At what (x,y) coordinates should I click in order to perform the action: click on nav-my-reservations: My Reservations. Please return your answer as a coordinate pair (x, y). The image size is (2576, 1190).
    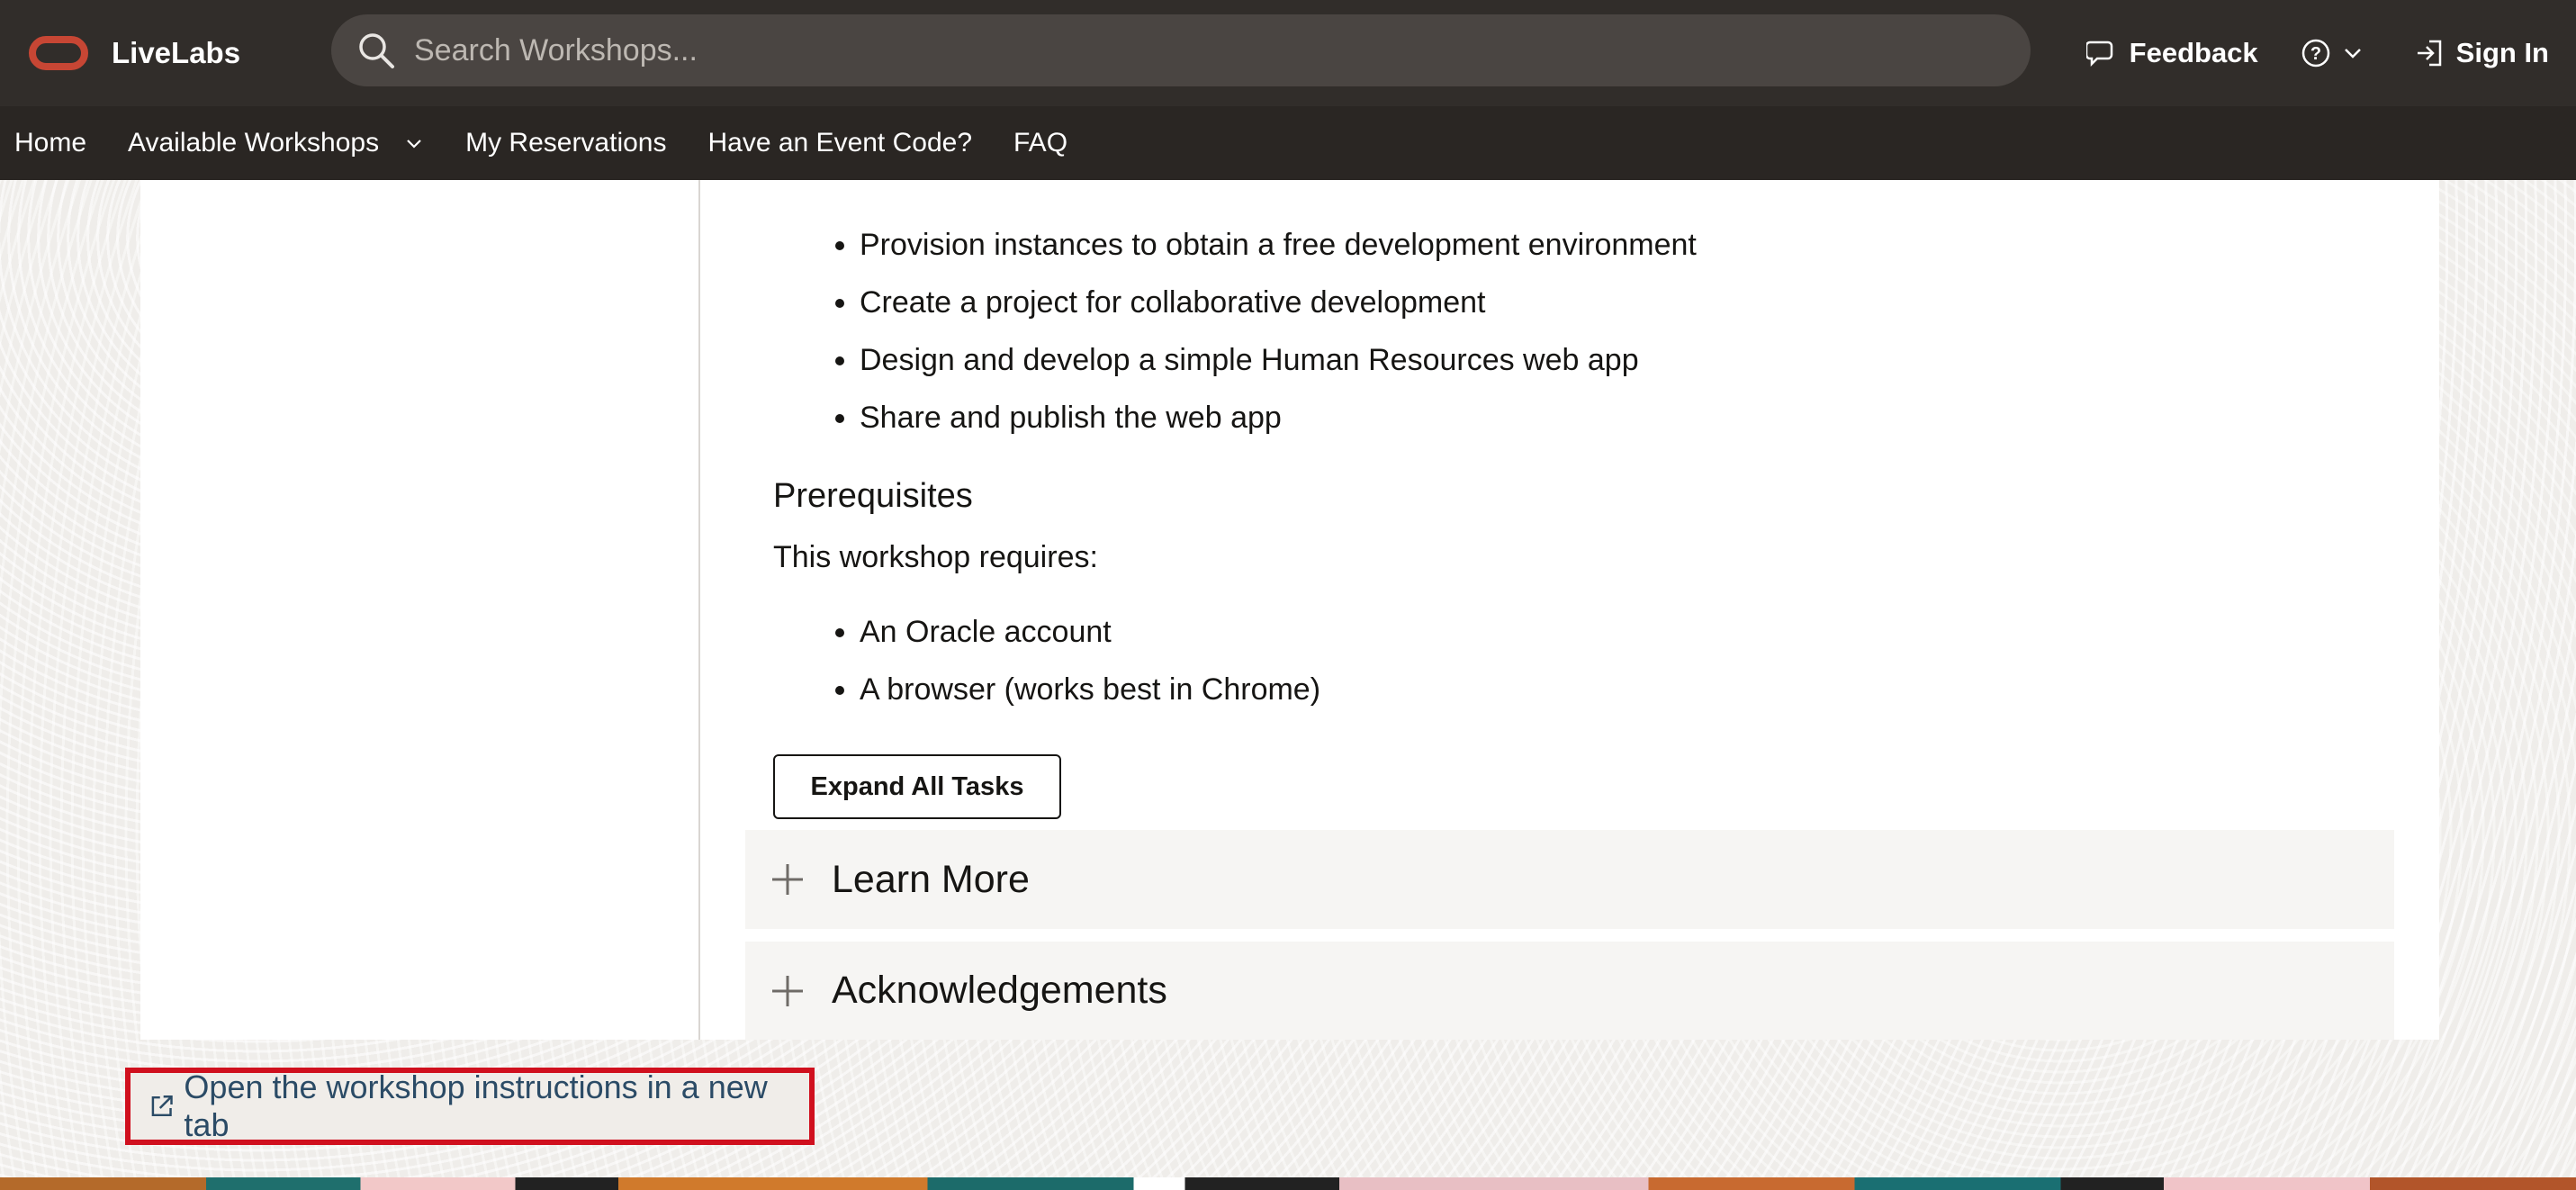
    Looking at the image, I should click on (565, 143).